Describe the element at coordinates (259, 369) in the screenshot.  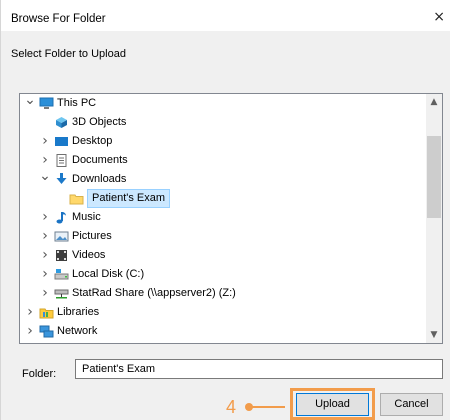
I see `folder-field: Patient's Exam` at that location.